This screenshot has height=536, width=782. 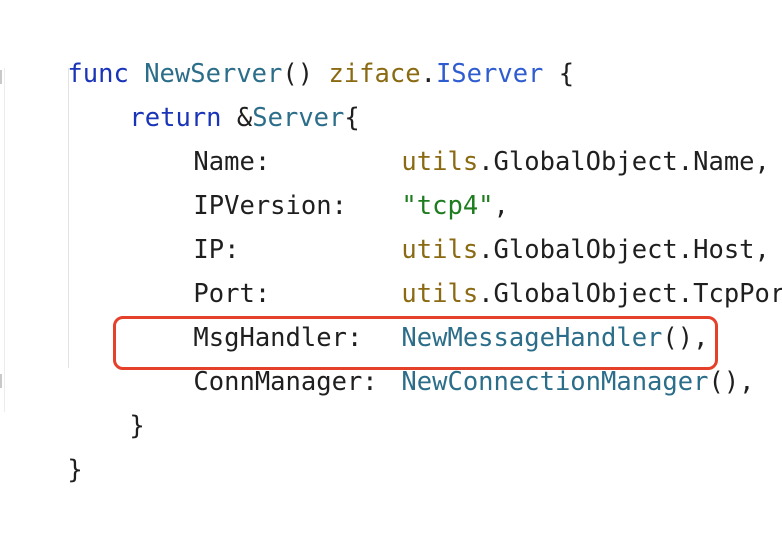 I want to click on code-line-close-outer: }, so click(x=44, y=444).